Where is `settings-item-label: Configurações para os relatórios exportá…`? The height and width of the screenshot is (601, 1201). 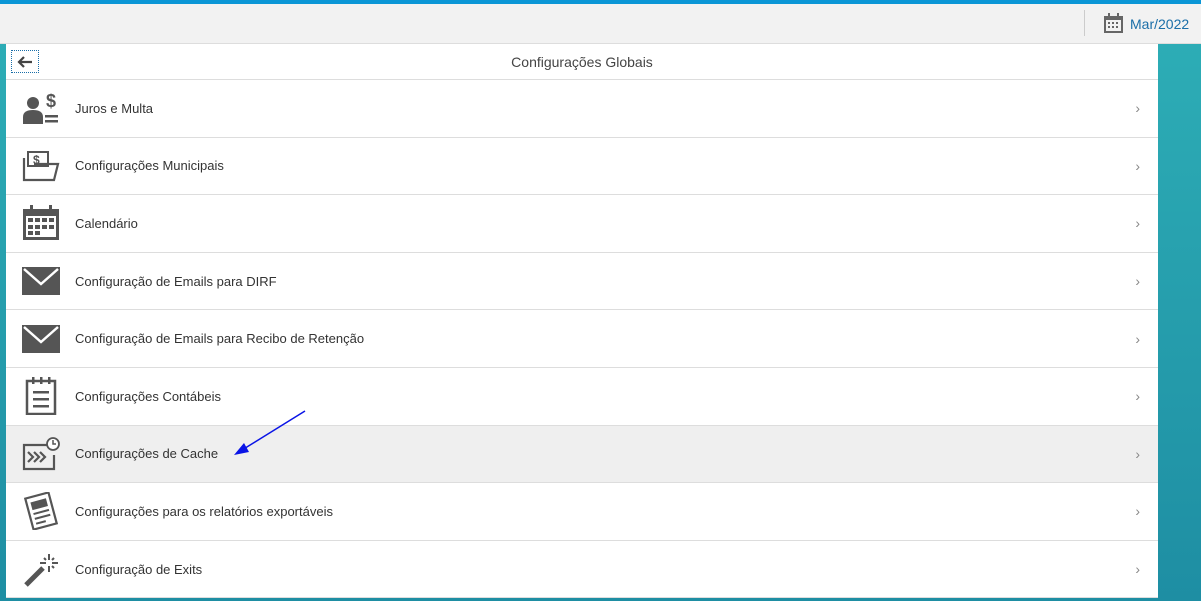
settings-item-label: Configurações para os relatórios exportá… is located at coordinates (204, 511).